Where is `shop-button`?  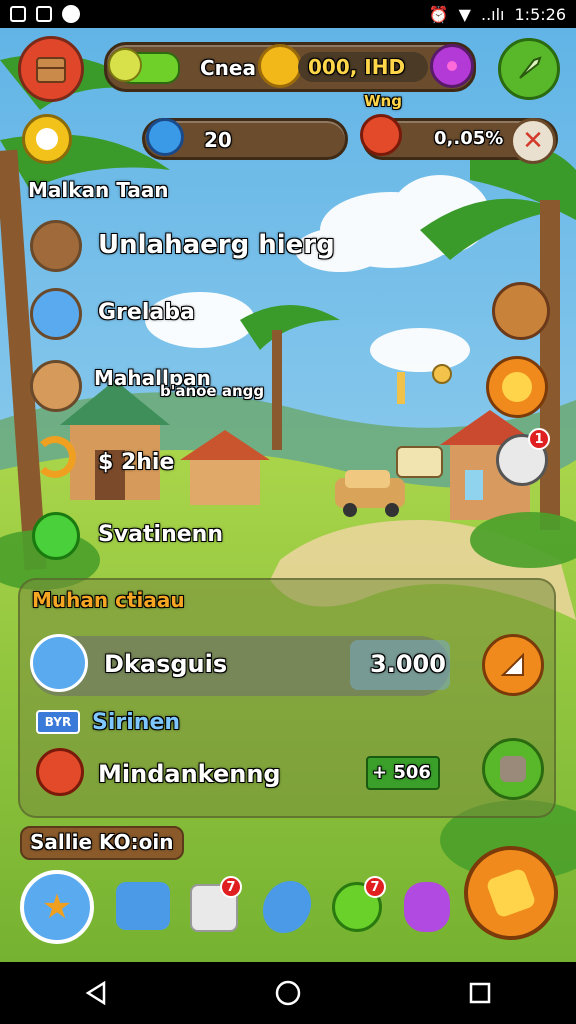 shop-button is located at coordinates (51, 69).